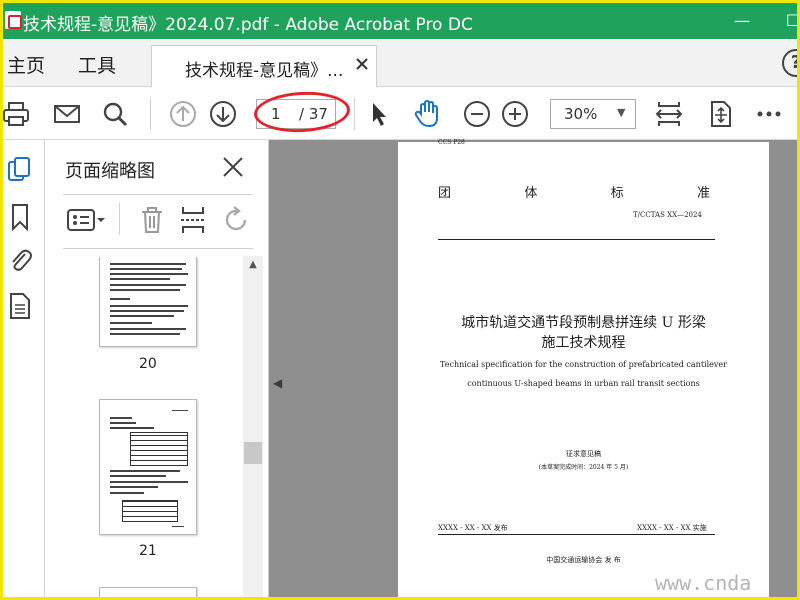 The height and width of the screenshot is (600, 800). What do you see at coordinates (253, 265) in the screenshot?
I see `scroll-up-icon: ▲` at bounding box center [253, 265].